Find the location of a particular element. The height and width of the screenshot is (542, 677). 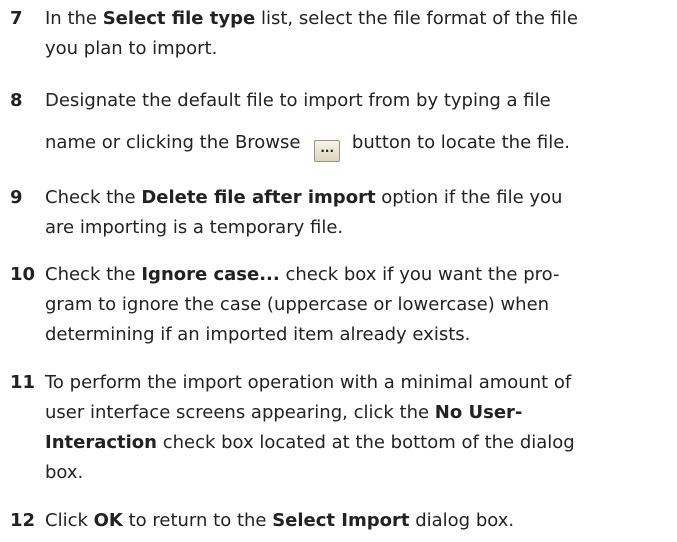

text-span: name or clicking the Browse is located at coordinates (176, 142).